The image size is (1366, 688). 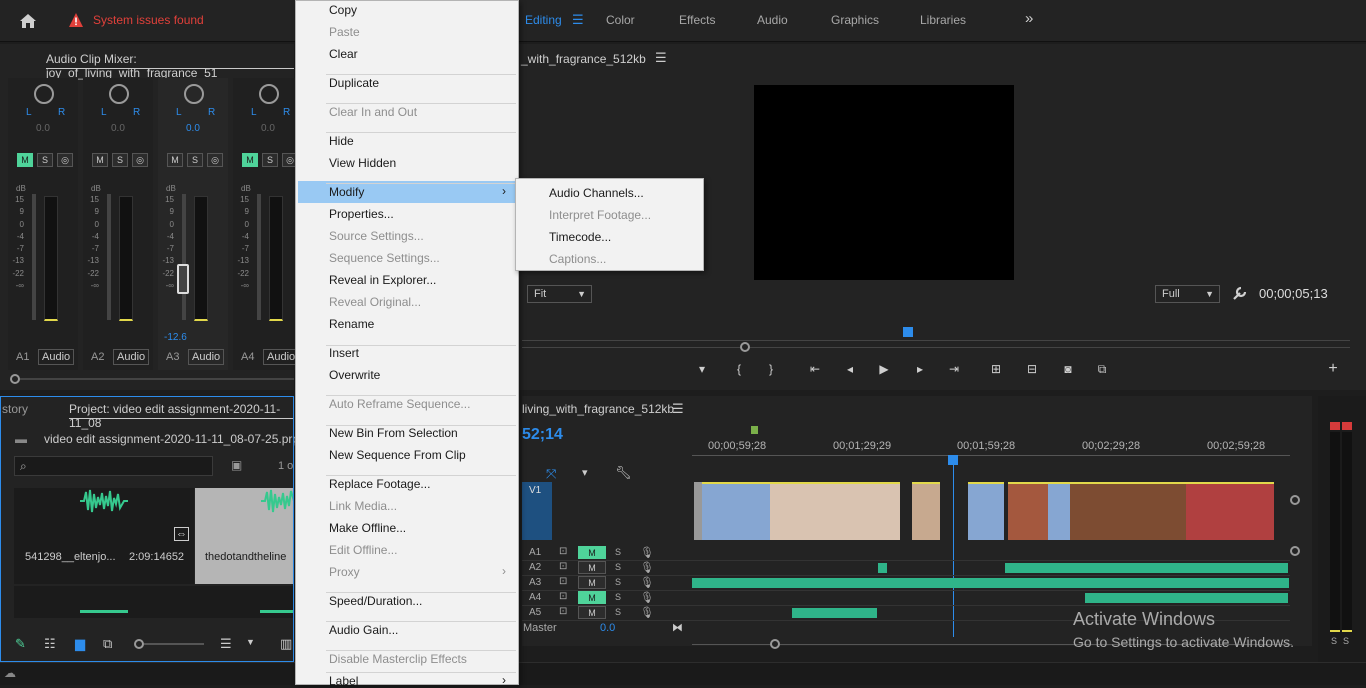 What do you see at coordinates (15, 379) in the screenshot?
I see `mixer-scroll-handle` at bounding box center [15, 379].